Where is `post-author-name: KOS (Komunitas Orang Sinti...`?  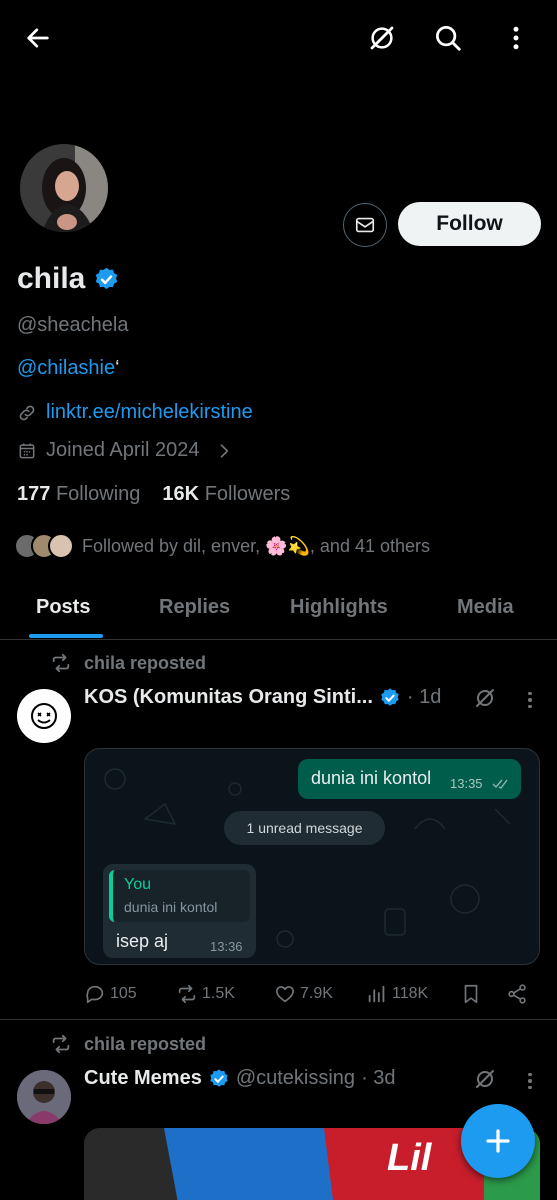
post-author-name: KOS (Komunitas Orang Sinti... is located at coordinates (228, 697).